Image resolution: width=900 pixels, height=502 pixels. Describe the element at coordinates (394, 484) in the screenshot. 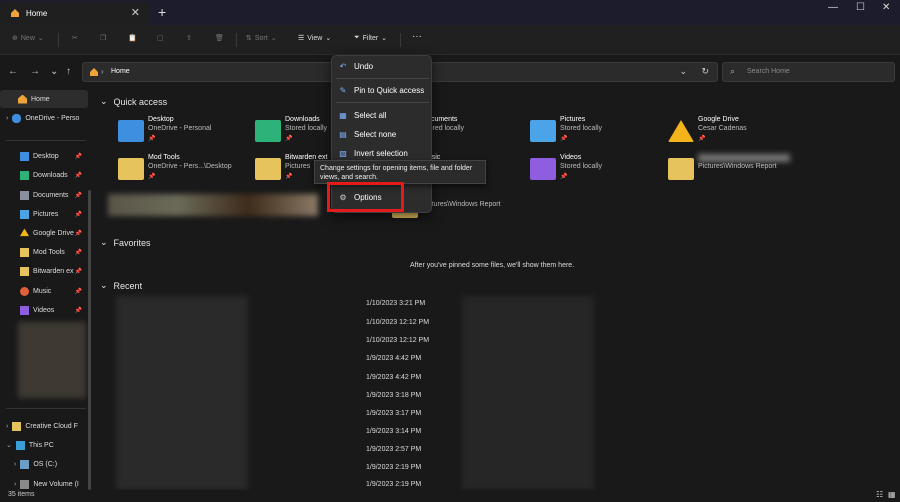

I see `recent-date: 1/9/2023 2:19 PM` at that location.